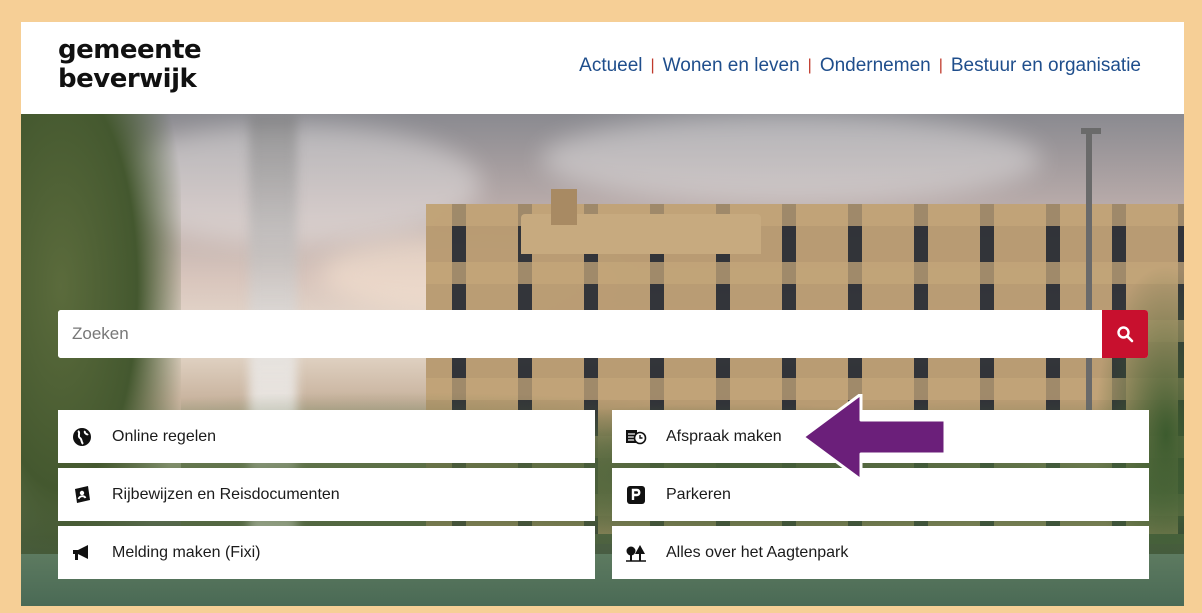  What do you see at coordinates (724, 436) in the screenshot?
I see `tile-label: Afspraak maken` at bounding box center [724, 436].